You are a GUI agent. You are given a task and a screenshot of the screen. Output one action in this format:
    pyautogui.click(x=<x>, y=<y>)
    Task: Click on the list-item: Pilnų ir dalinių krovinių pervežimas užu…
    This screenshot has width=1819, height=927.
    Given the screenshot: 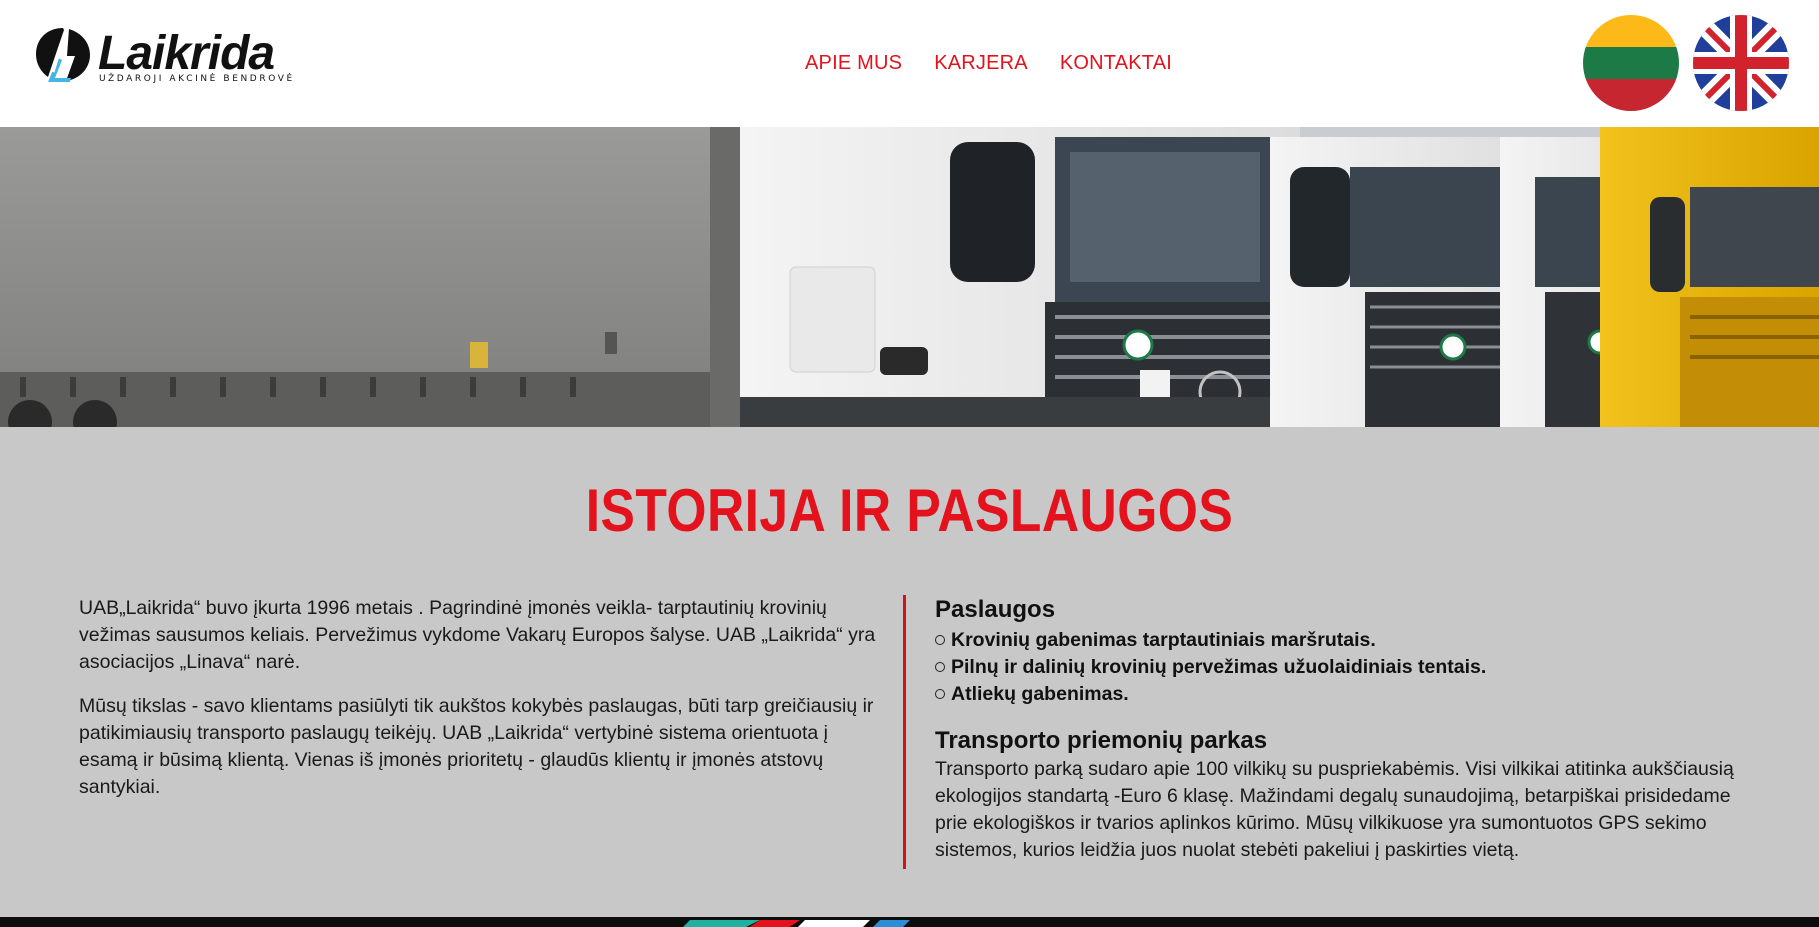 What is the action you would take?
    pyautogui.click(x=1350, y=667)
    